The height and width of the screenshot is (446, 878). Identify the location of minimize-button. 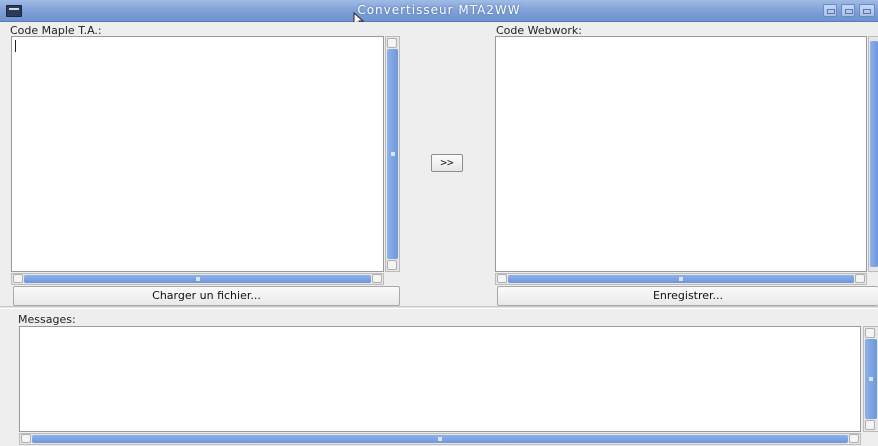
(830, 10).